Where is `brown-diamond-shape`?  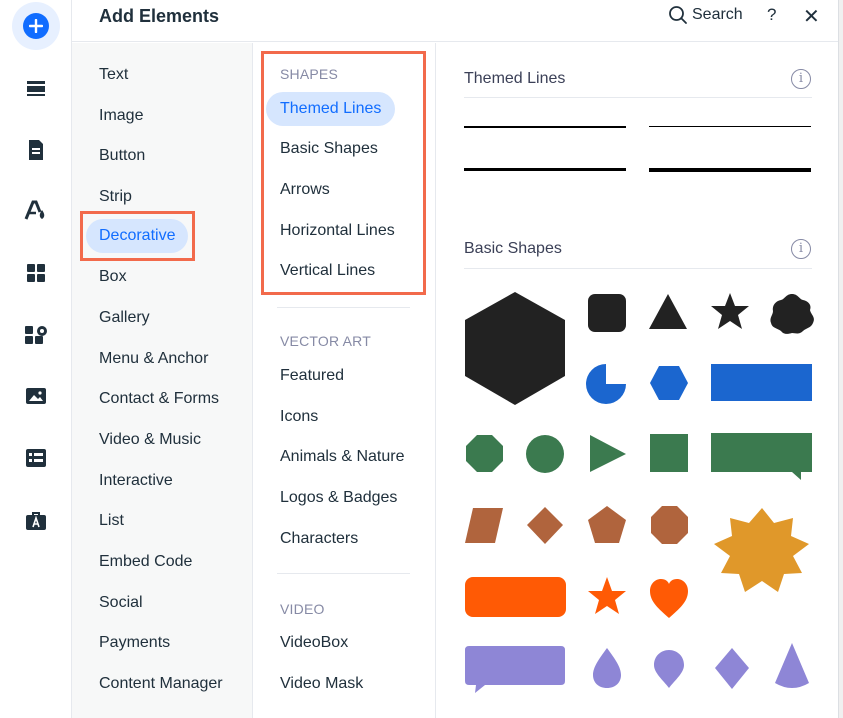 brown-diamond-shape is located at coordinates (545, 525).